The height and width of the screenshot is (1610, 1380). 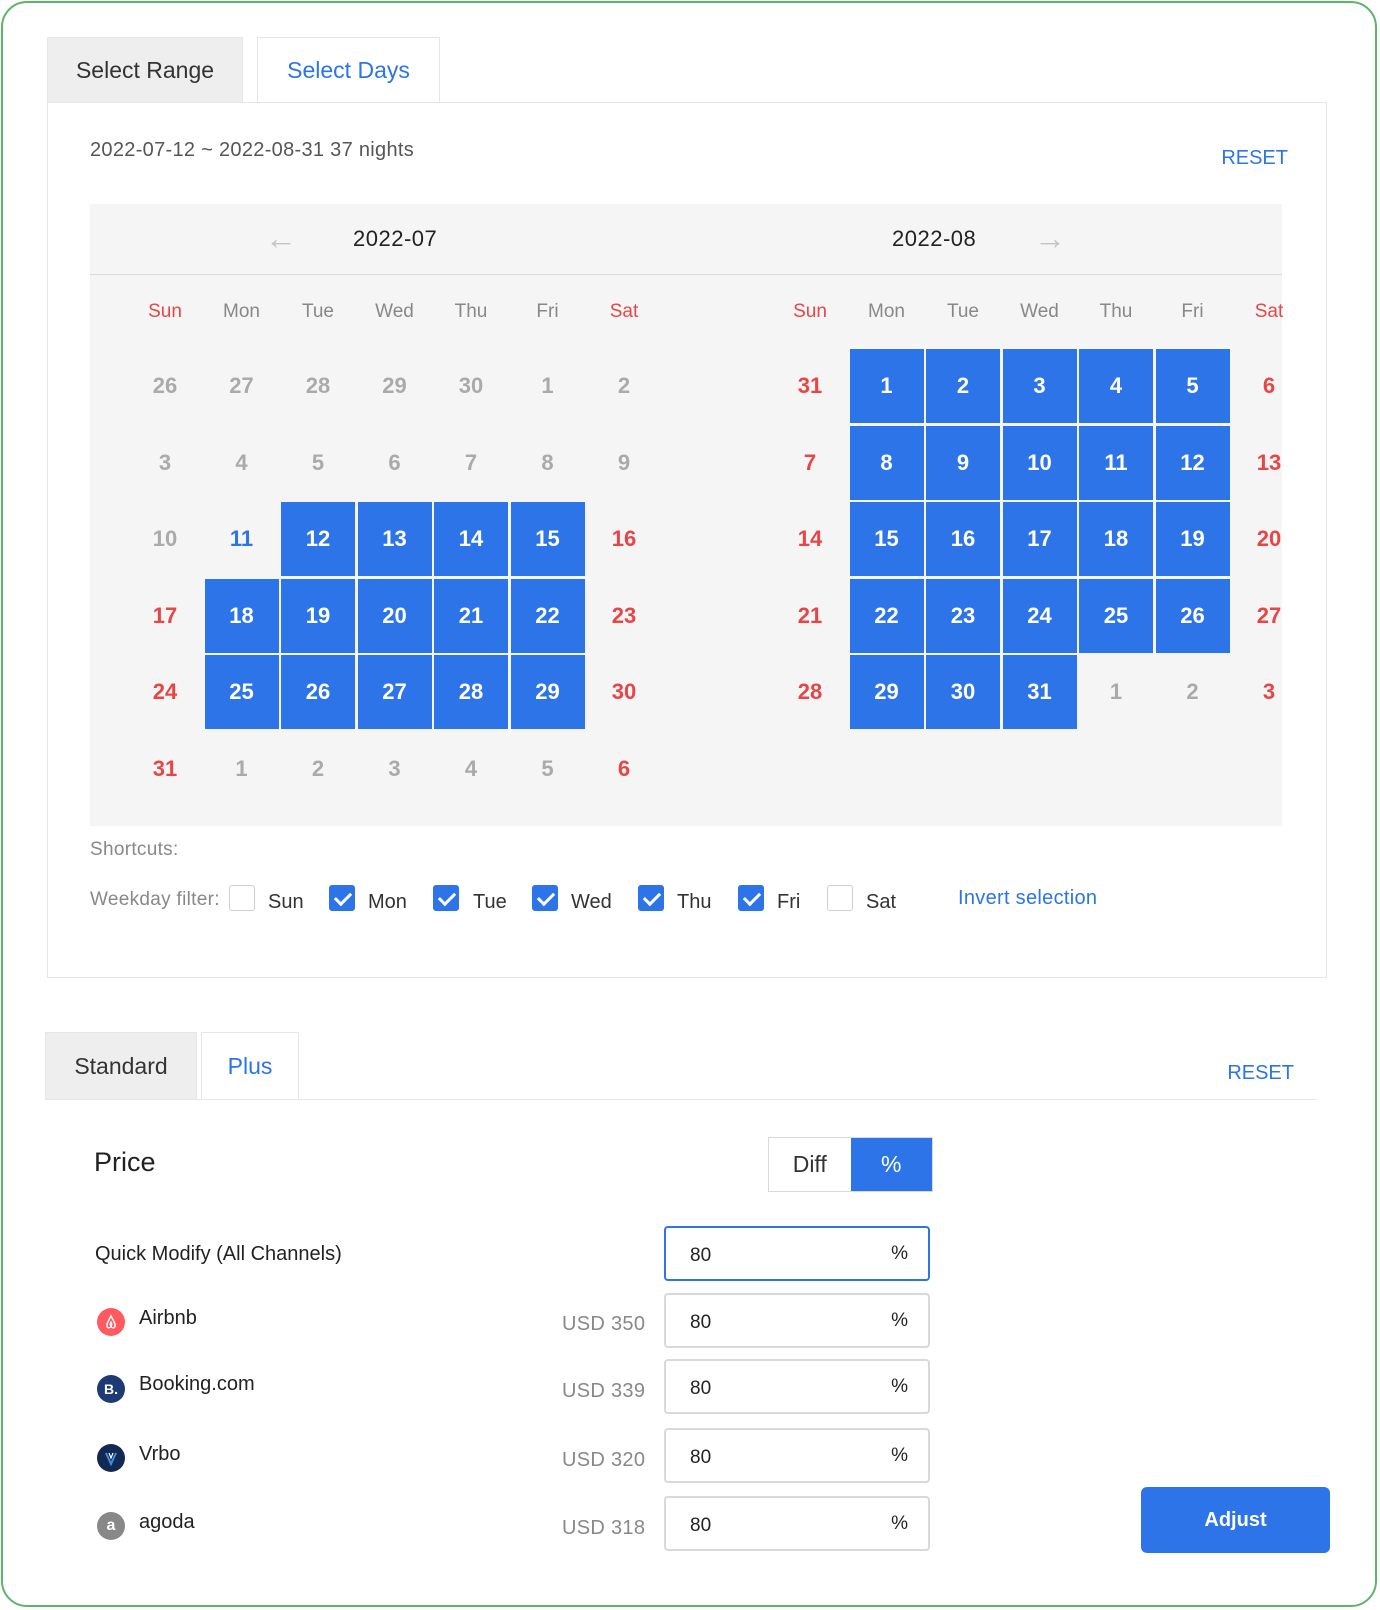 What do you see at coordinates (797, 1253) in the screenshot?
I see `quick-modify-input: 80 %` at bounding box center [797, 1253].